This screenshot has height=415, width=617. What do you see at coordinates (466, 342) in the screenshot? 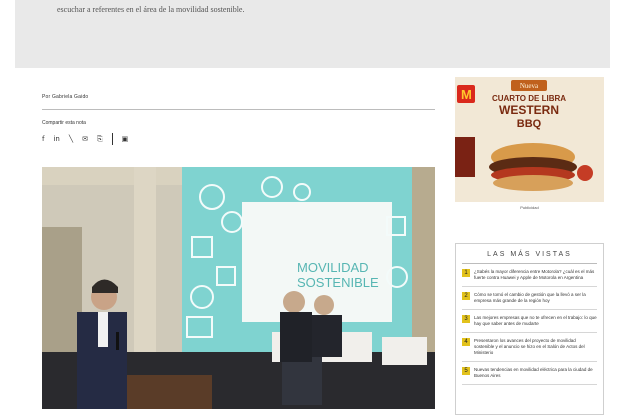
I see `rank-badge: 4` at bounding box center [466, 342].